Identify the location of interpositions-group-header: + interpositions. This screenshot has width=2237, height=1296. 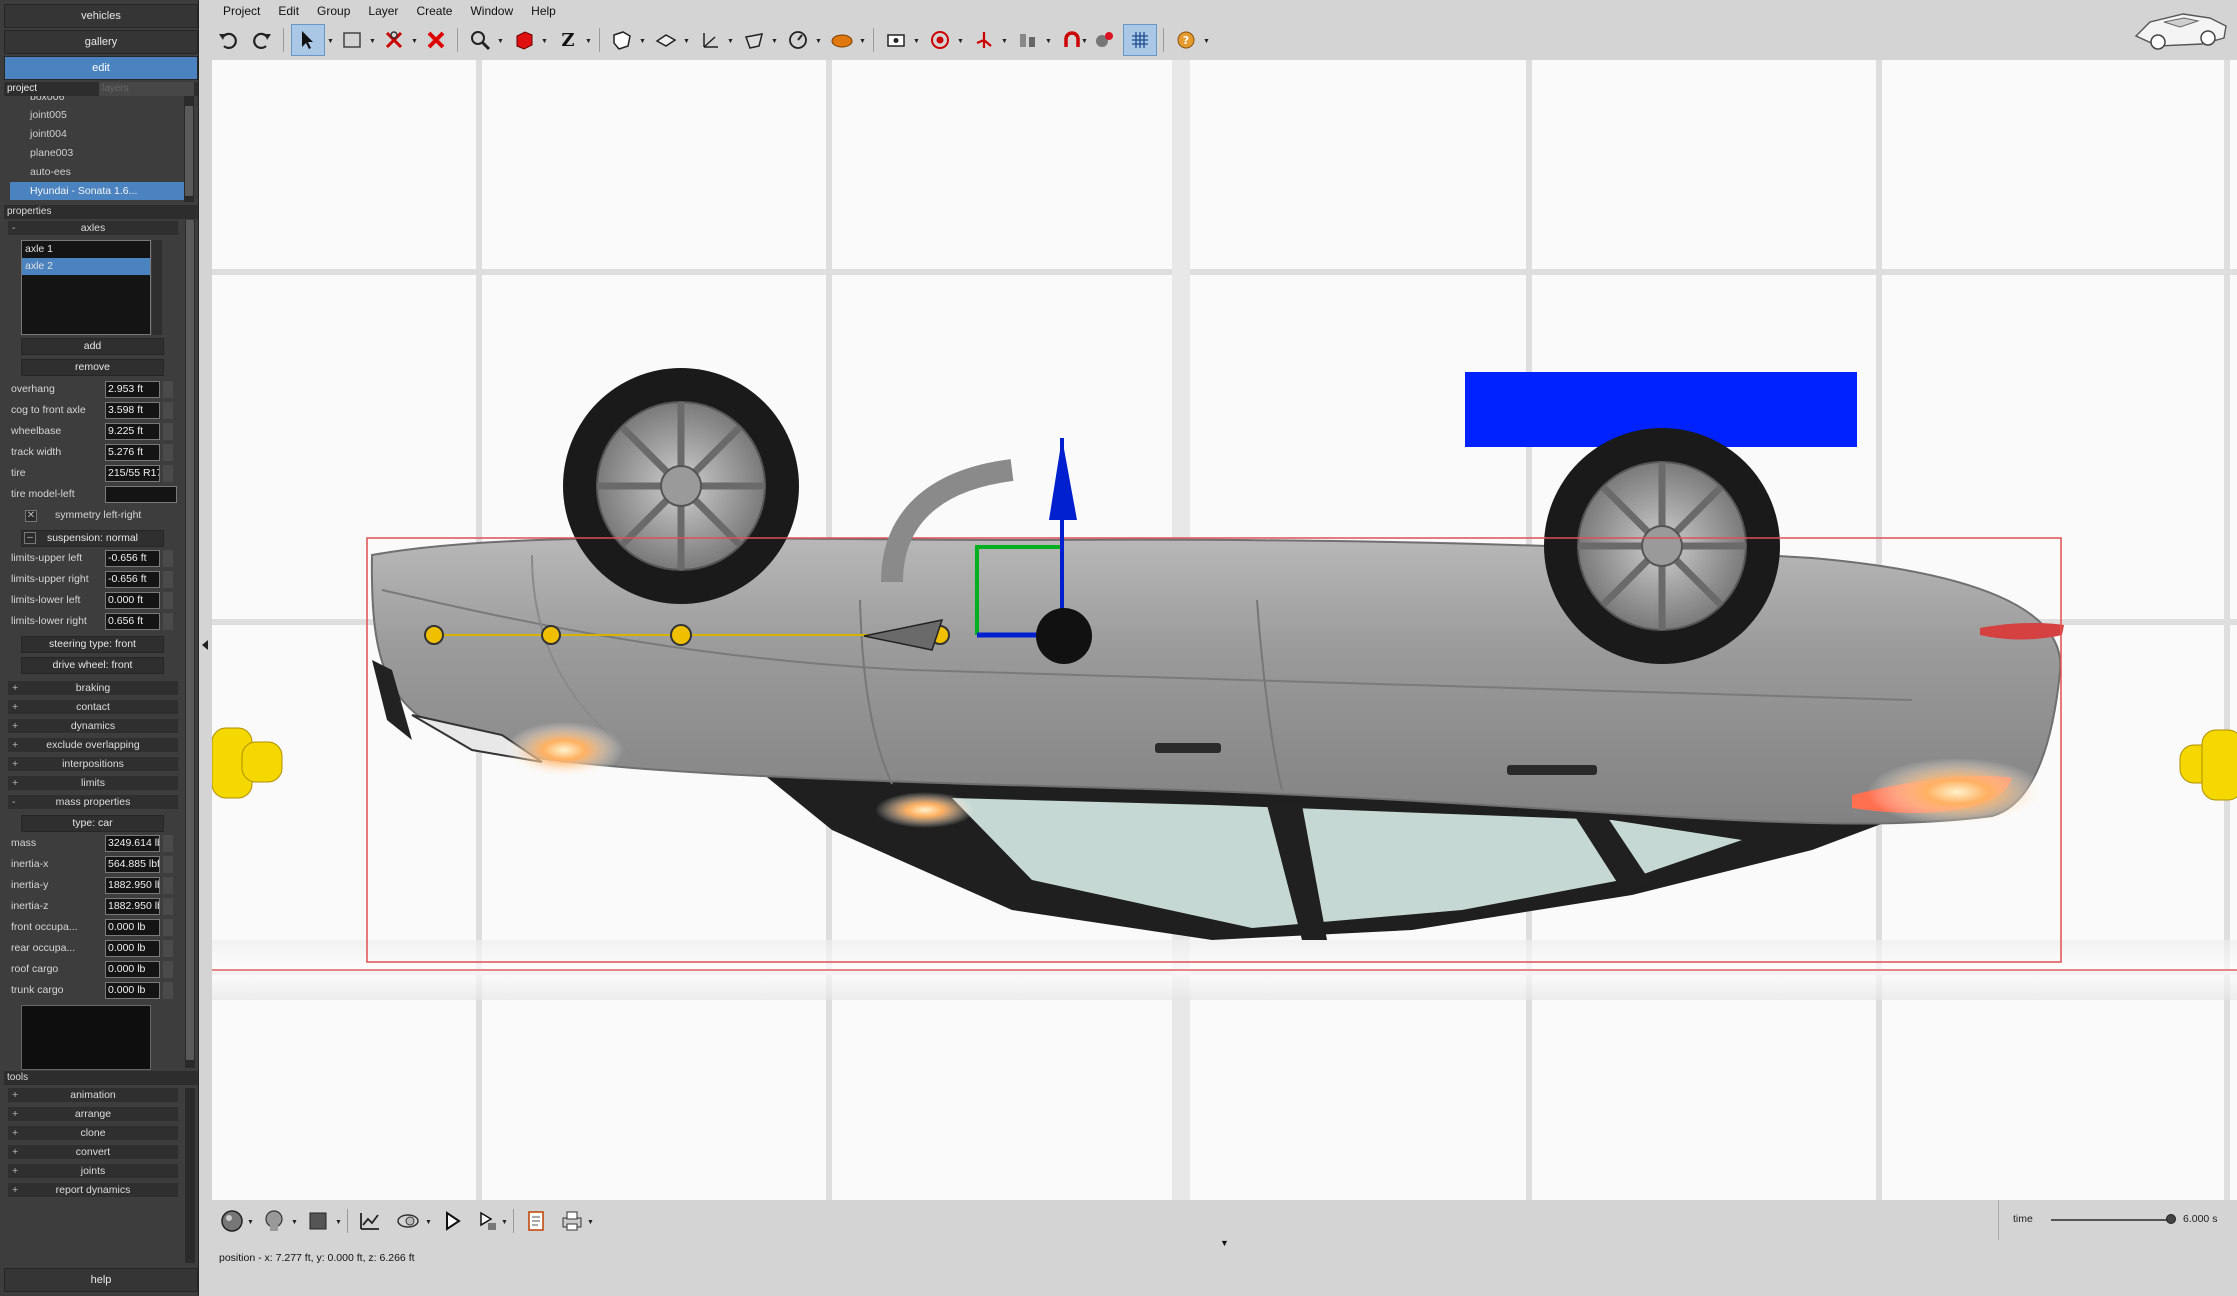
(93, 764).